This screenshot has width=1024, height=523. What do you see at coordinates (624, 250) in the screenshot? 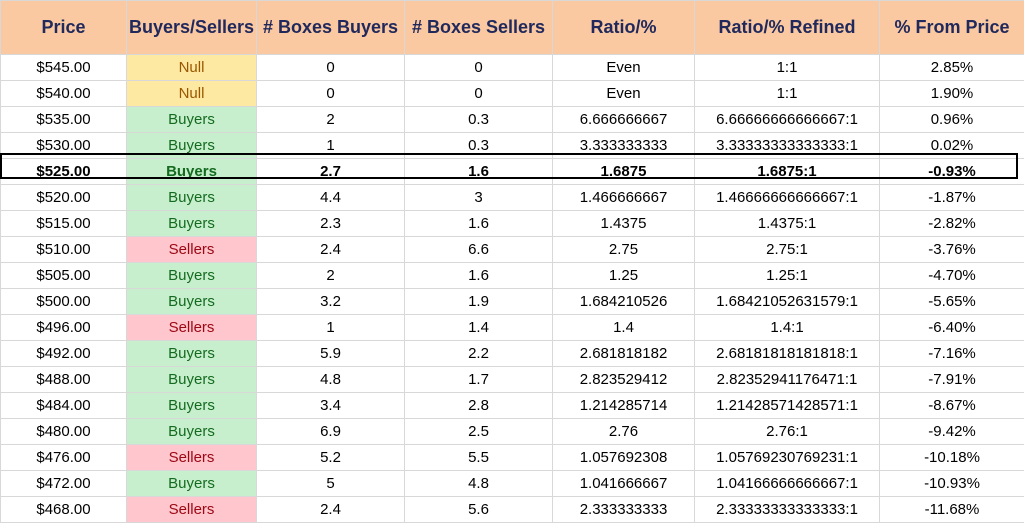
I see `cell-ratio: 2.75` at bounding box center [624, 250].